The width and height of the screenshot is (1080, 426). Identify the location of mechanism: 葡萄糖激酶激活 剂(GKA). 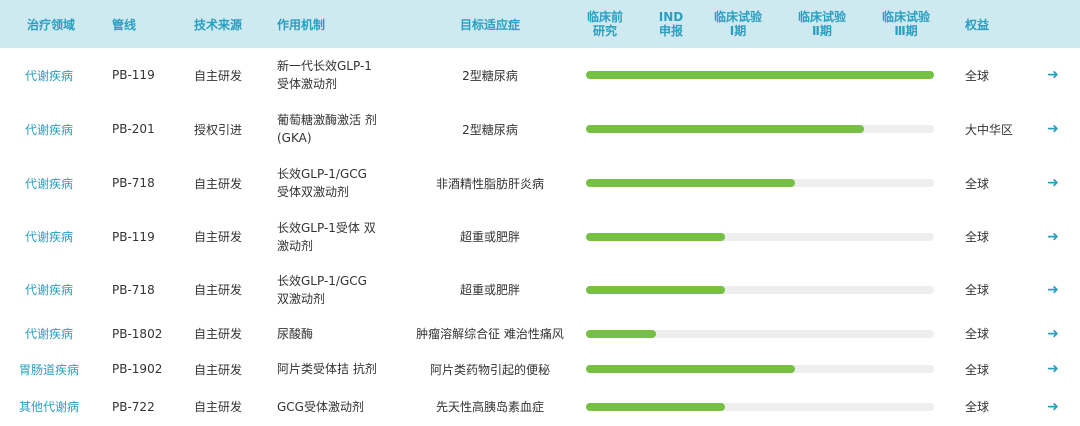
(327, 129).